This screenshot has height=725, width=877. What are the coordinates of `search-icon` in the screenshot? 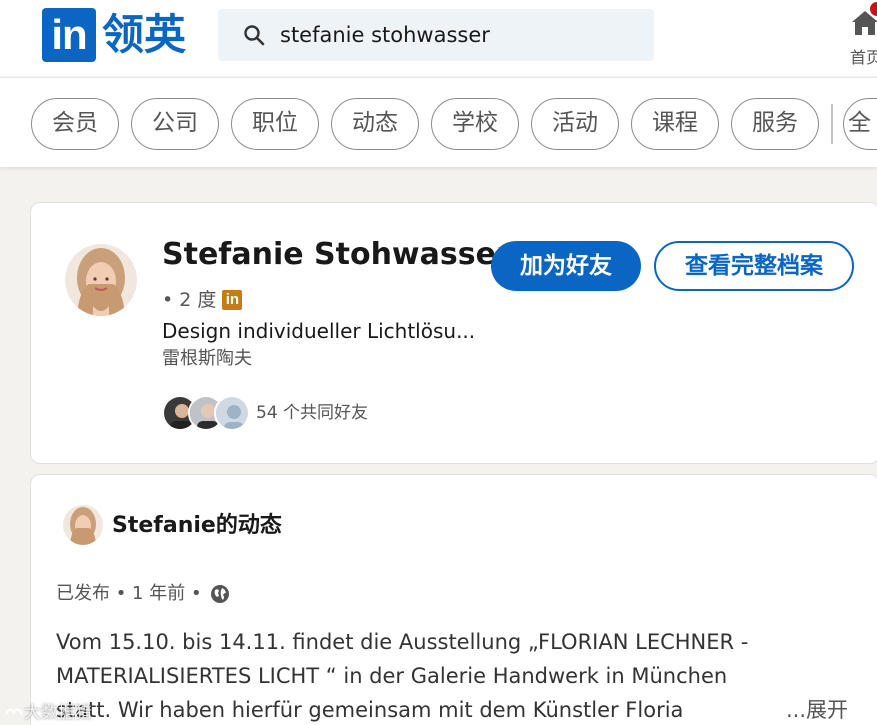 It's located at (254, 35).